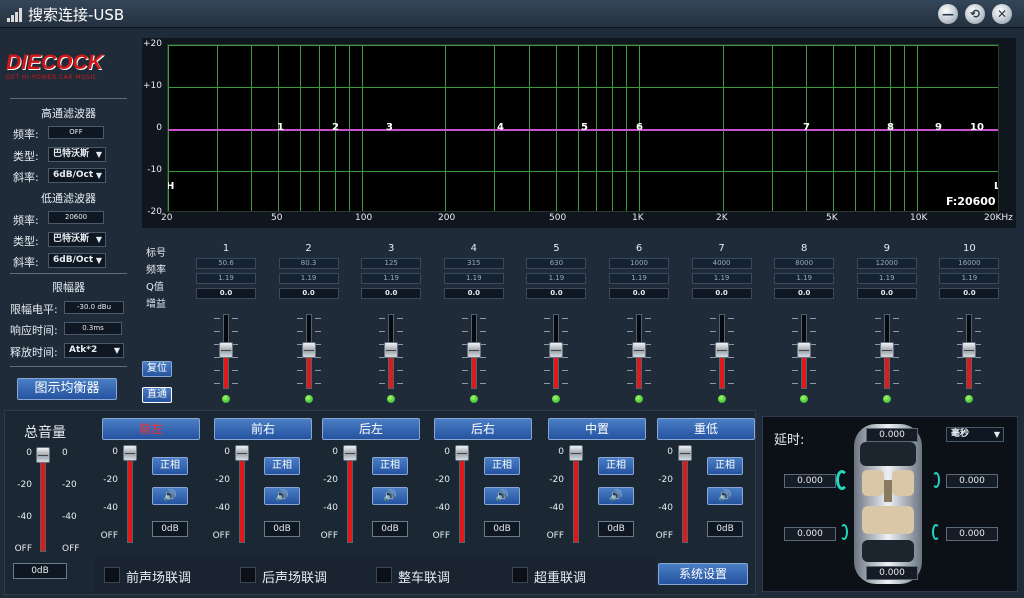 This screenshot has width=1024, height=598. What do you see at coordinates (892, 573) in the screenshot?
I see `delay-bottom-field: 0.000` at bounding box center [892, 573].